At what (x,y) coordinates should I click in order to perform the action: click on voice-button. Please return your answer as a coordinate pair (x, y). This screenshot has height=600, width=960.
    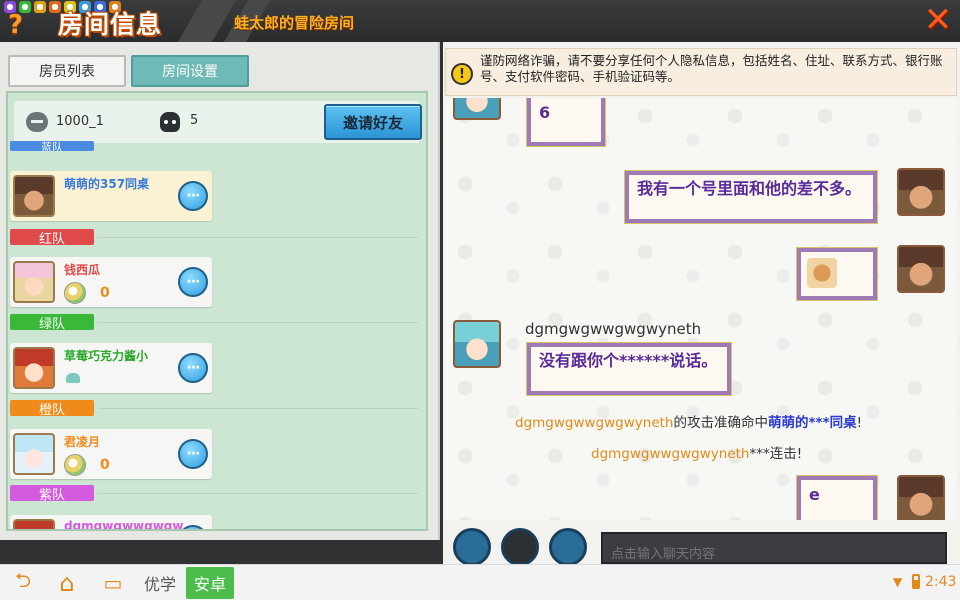
    Looking at the image, I should click on (472, 546).